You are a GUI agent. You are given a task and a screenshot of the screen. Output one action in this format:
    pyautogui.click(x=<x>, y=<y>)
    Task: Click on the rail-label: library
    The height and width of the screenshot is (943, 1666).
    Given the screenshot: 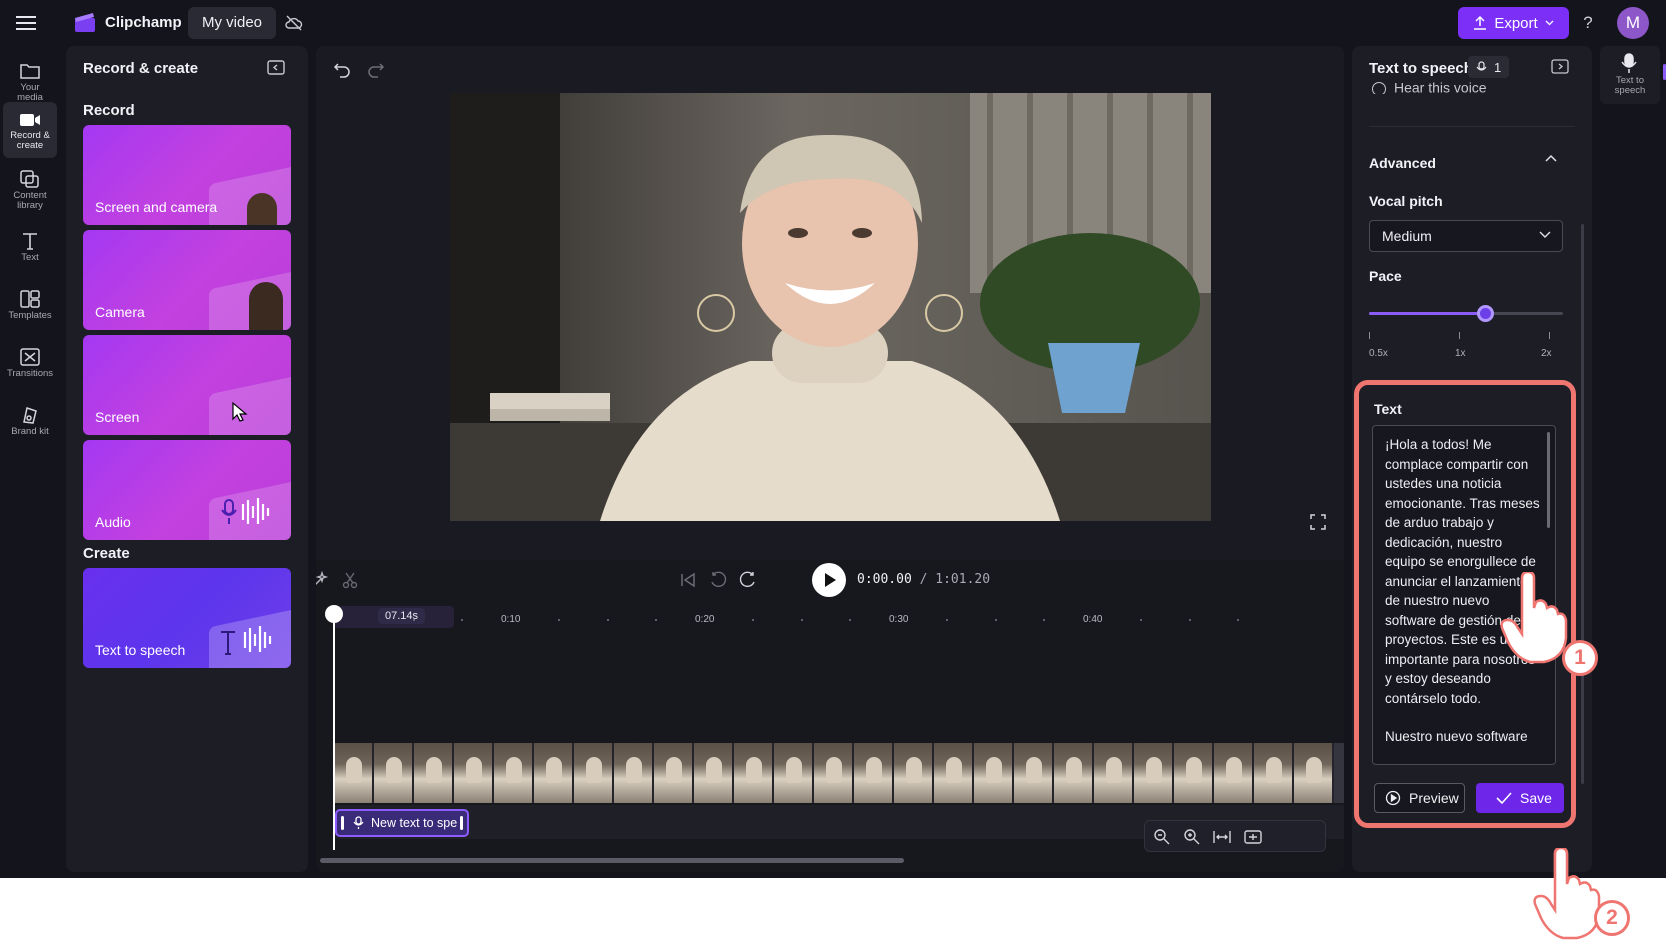 What is the action you would take?
    pyautogui.click(x=30, y=205)
    